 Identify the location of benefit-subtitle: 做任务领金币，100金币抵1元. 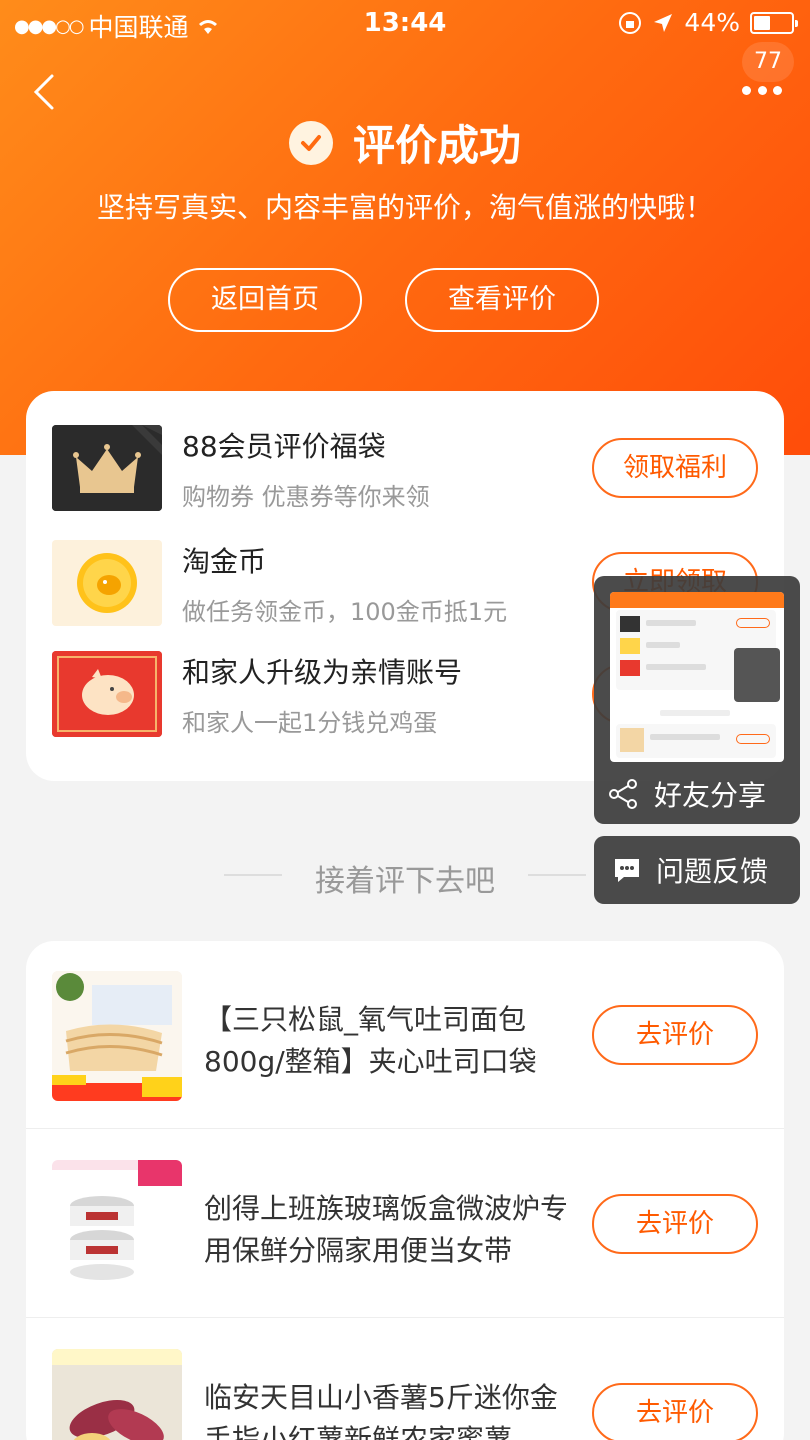
(345, 612).